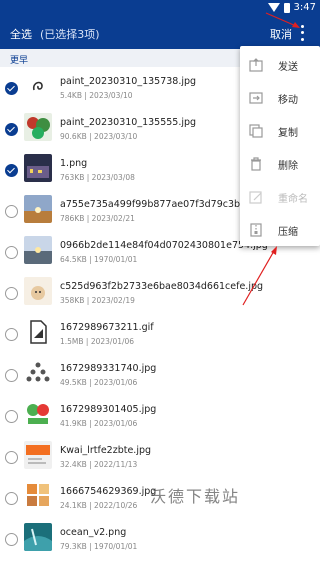 This screenshot has height=569, width=320. What do you see at coordinates (195, 496) in the screenshot?
I see `watermark: 沃德下载站` at bounding box center [195, 496].